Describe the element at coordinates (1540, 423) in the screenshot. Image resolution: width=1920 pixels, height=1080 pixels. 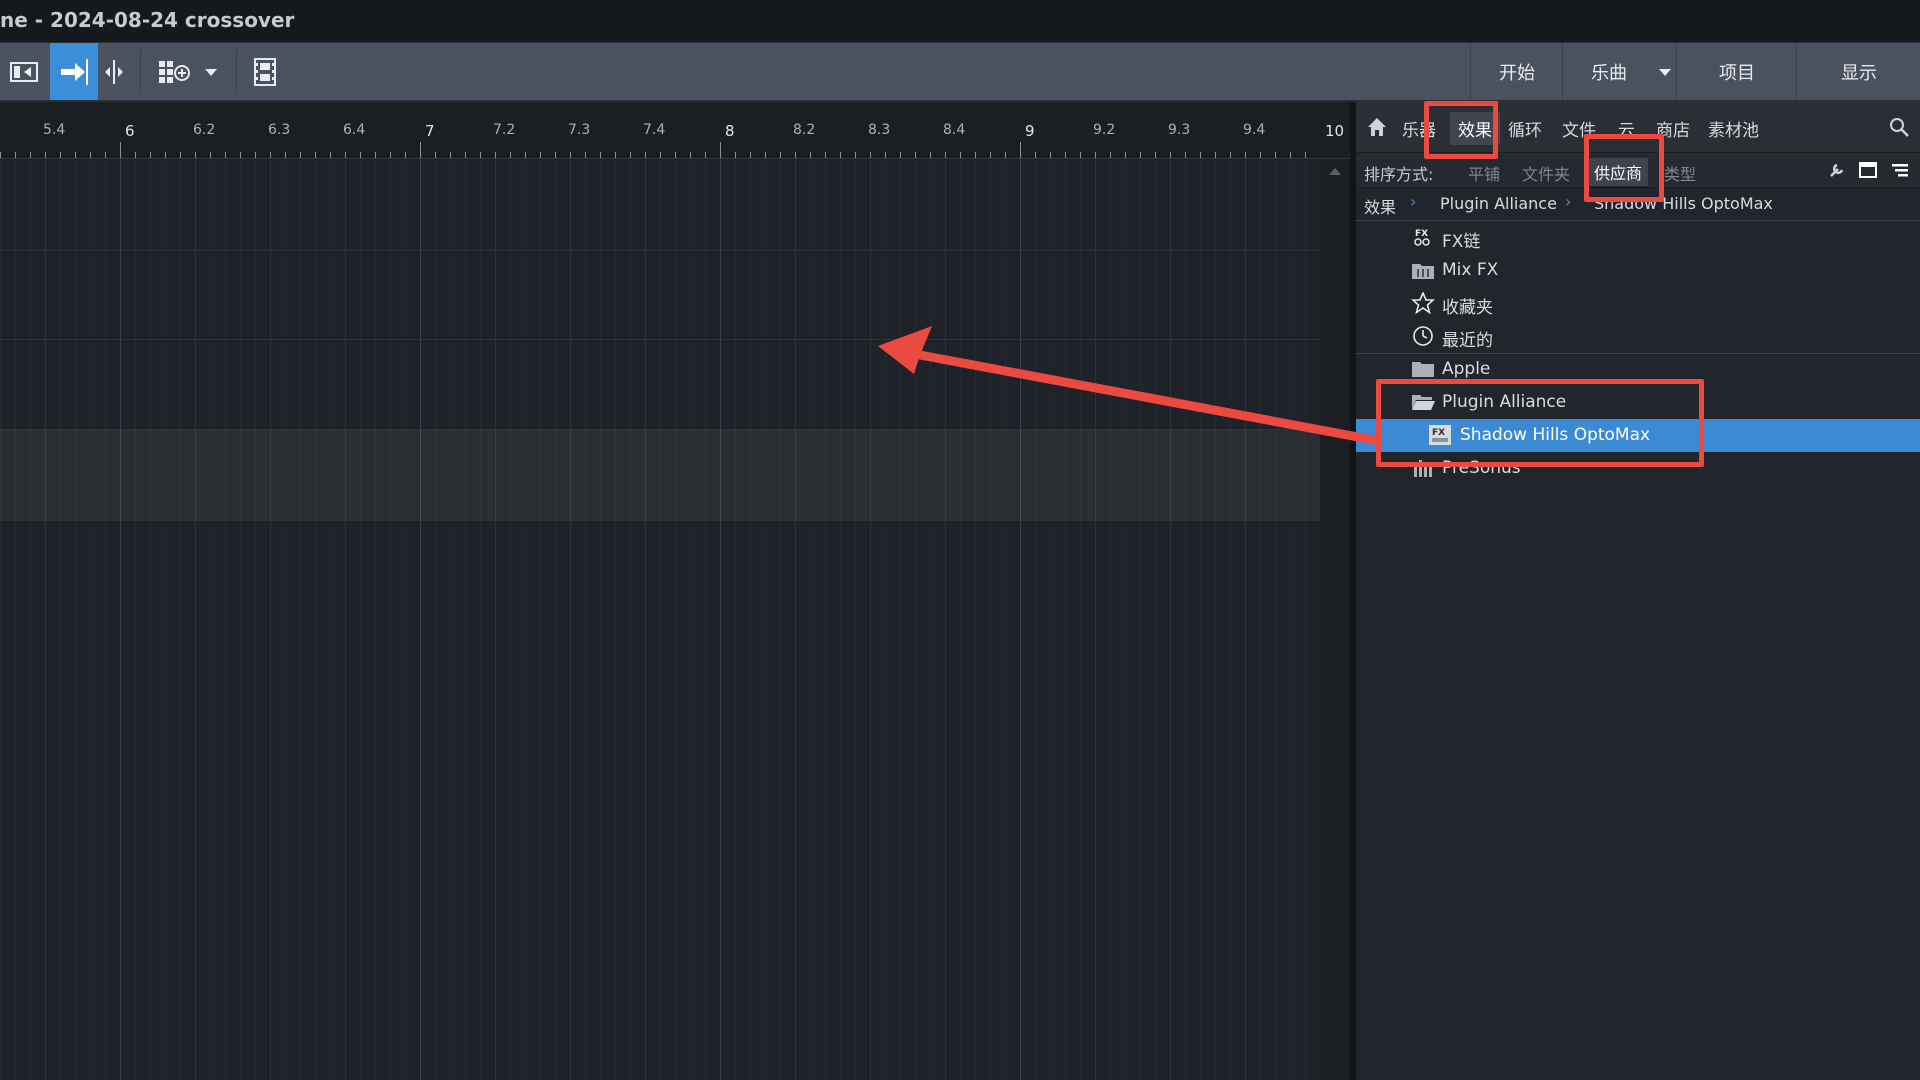
I see `highlight-plugin-item` at that location.